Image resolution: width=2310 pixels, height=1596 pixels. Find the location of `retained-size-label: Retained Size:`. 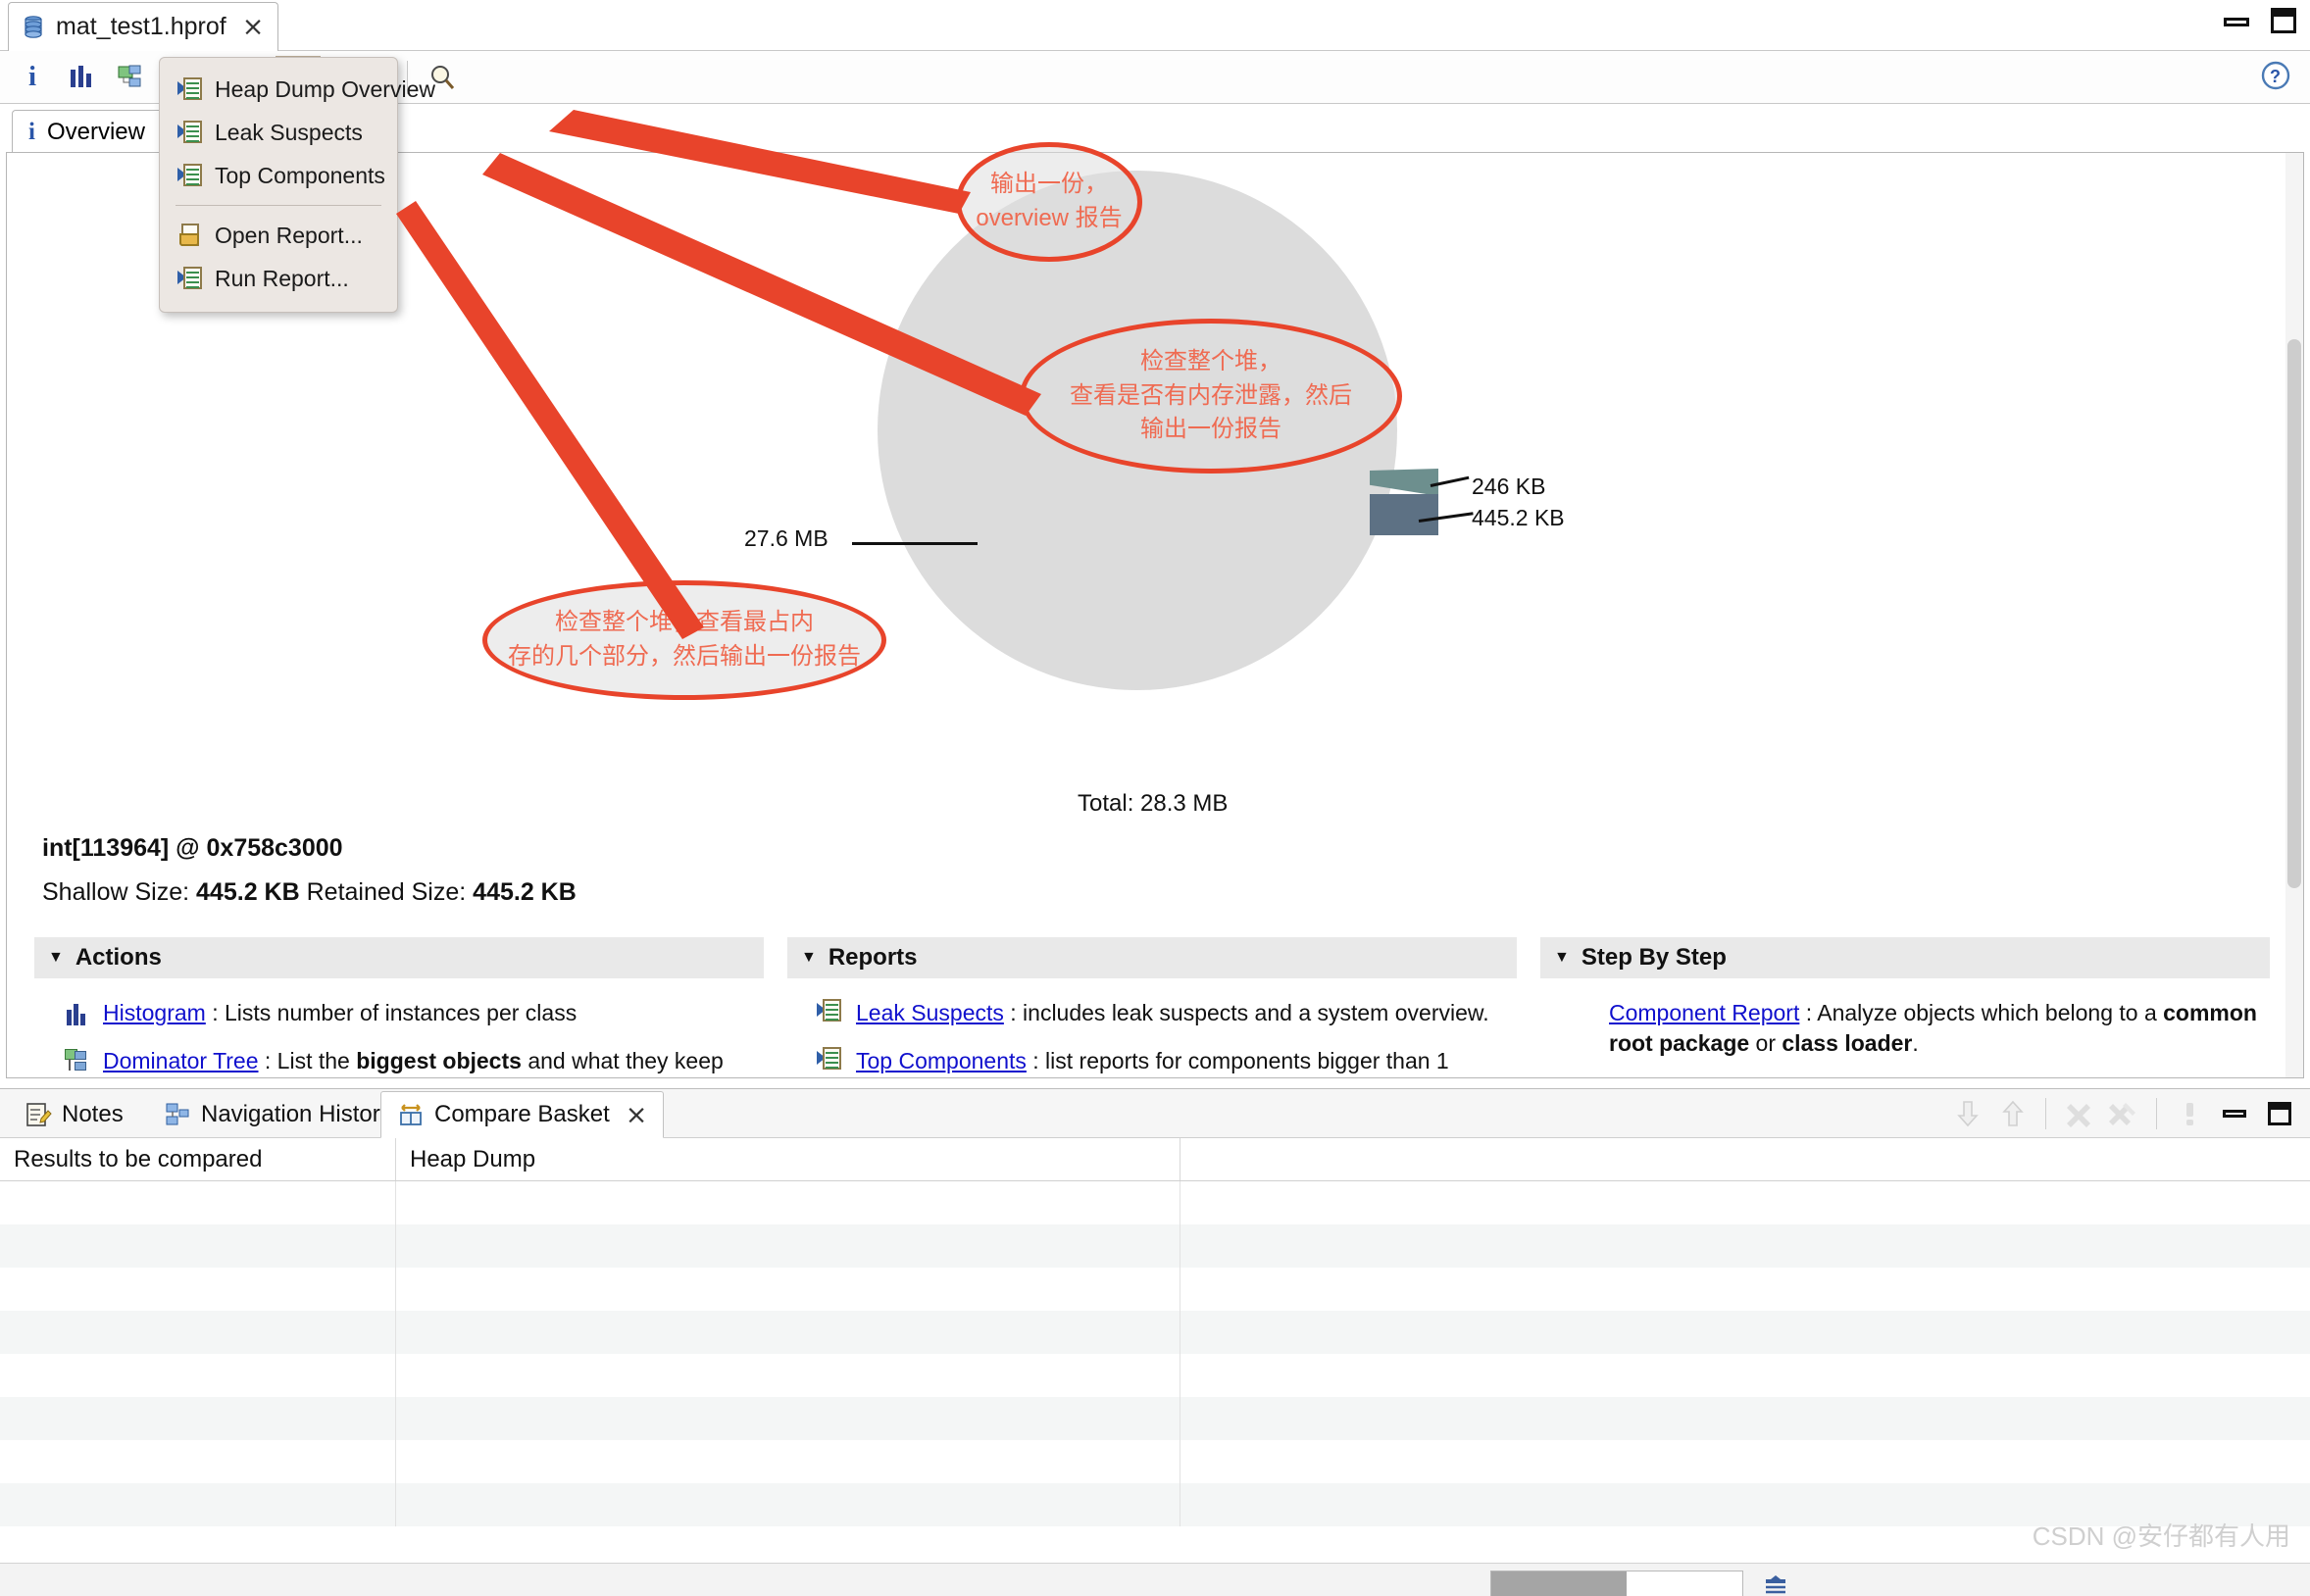

retained-size-label: Retained Size: is located at coordinates (386, 892).